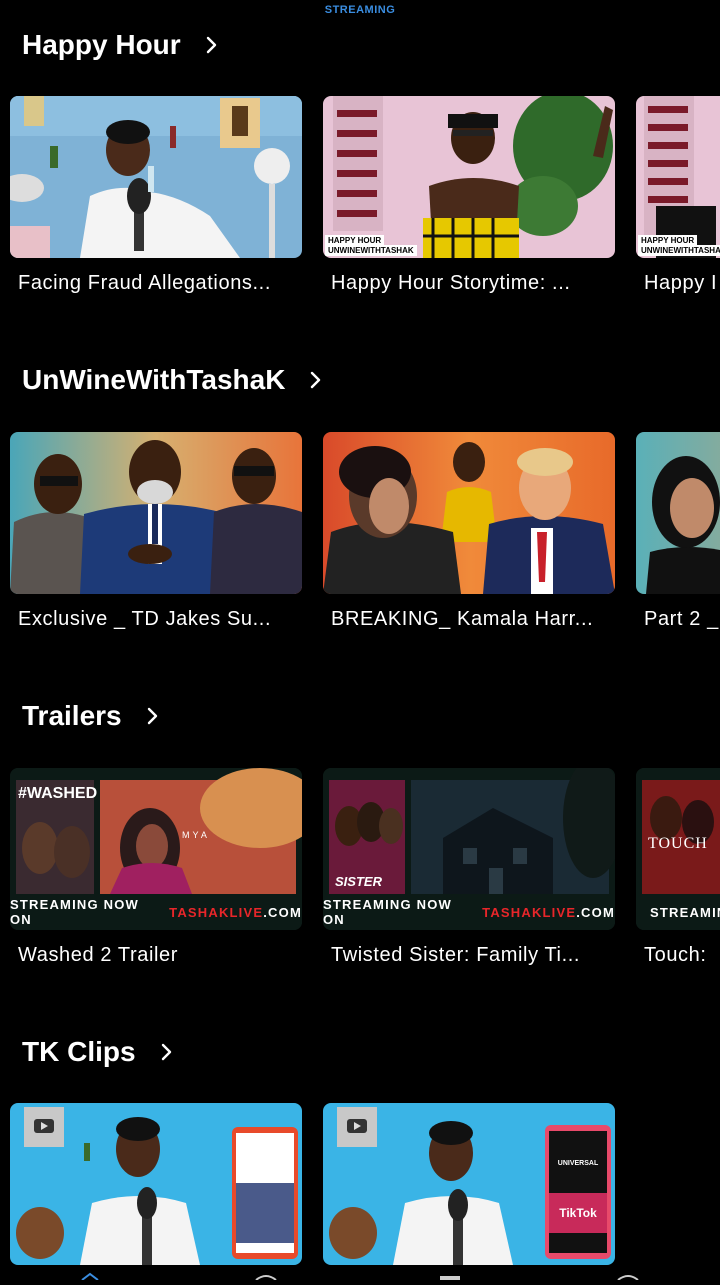 The height and width of the screenshot is (1285, 720). I want to click on section-header-trailers: Trailers, so click(91, 716).